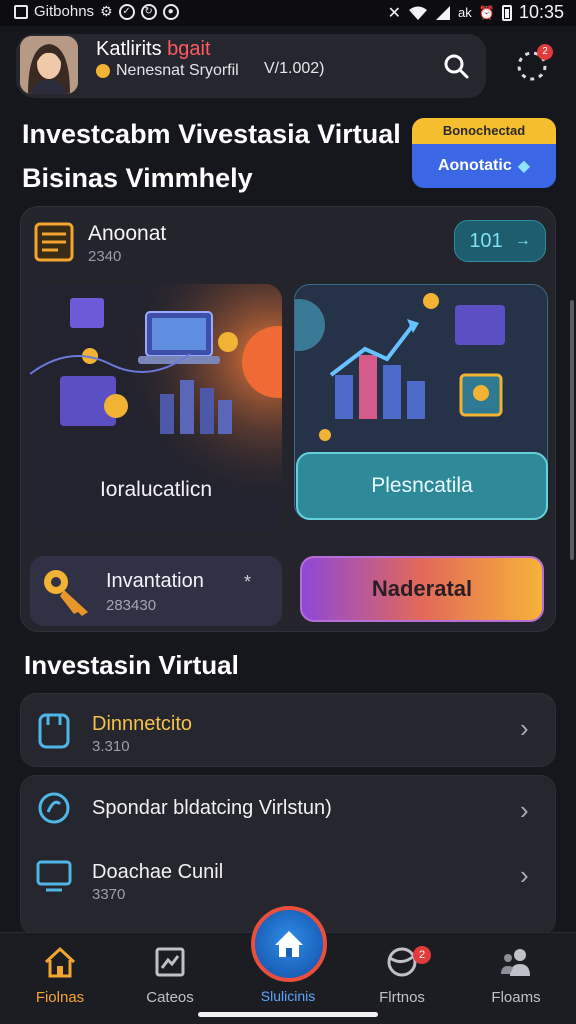 The image size is (576, 1024). Describe the element at coordinates (96, 11) in the screenshot. I see `status-left: Gitbohns ⚙ ✓ ↻ ●` at that location.